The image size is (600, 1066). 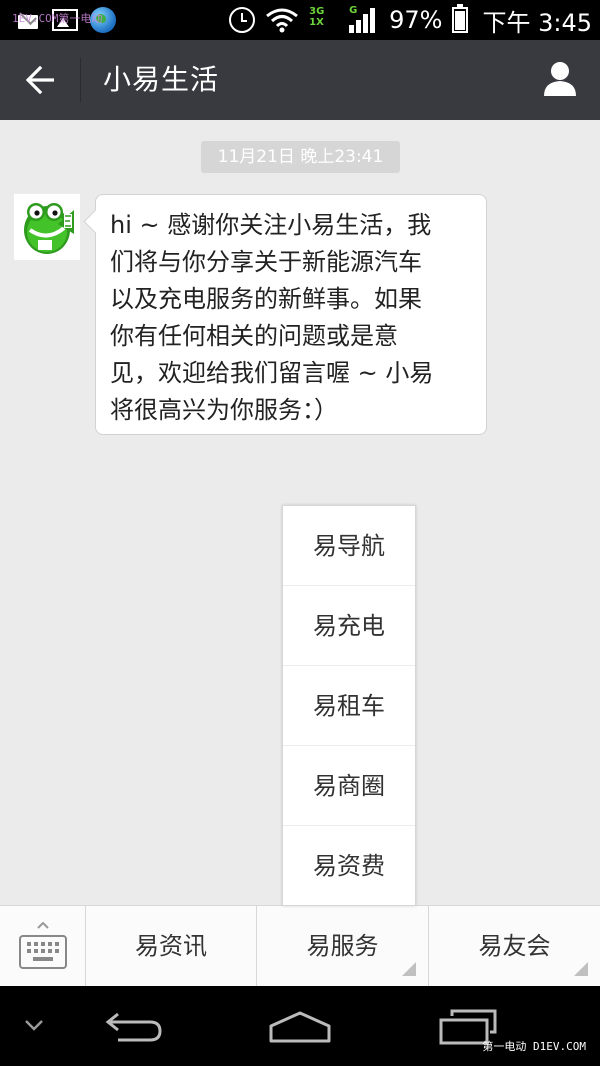 I want to click on keyboard-icon, so click(x=43, y=945).